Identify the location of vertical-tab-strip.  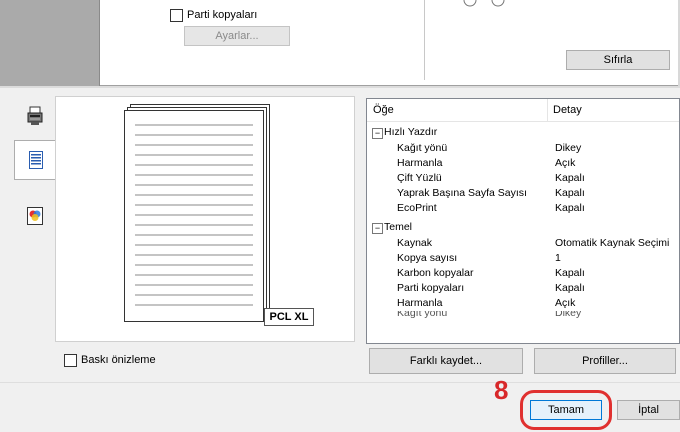
(35, 219).